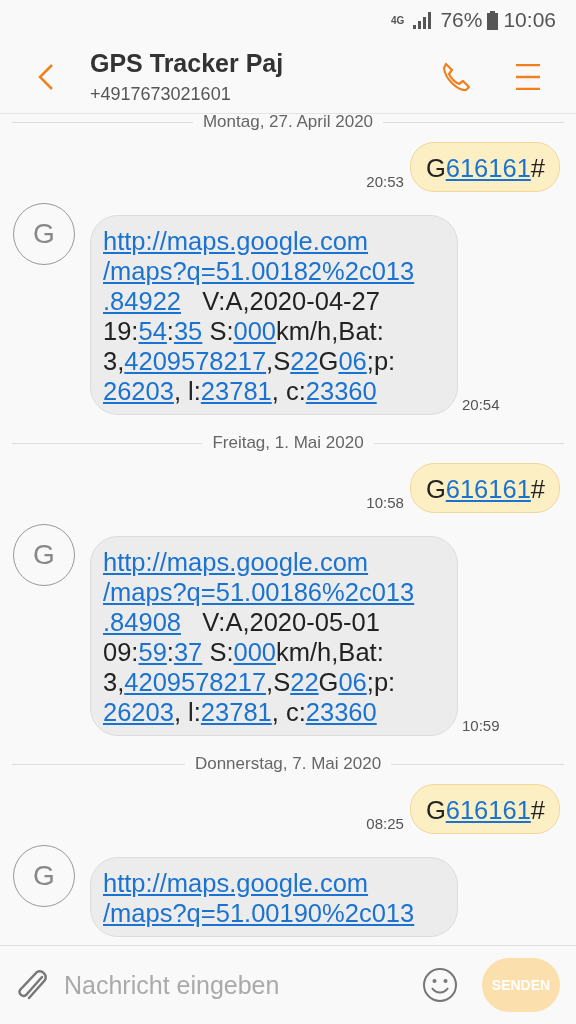  What do you see at coordinates (456, 76) in the screenshot?
I see `phone-icon` at bounding box center [456, 76].